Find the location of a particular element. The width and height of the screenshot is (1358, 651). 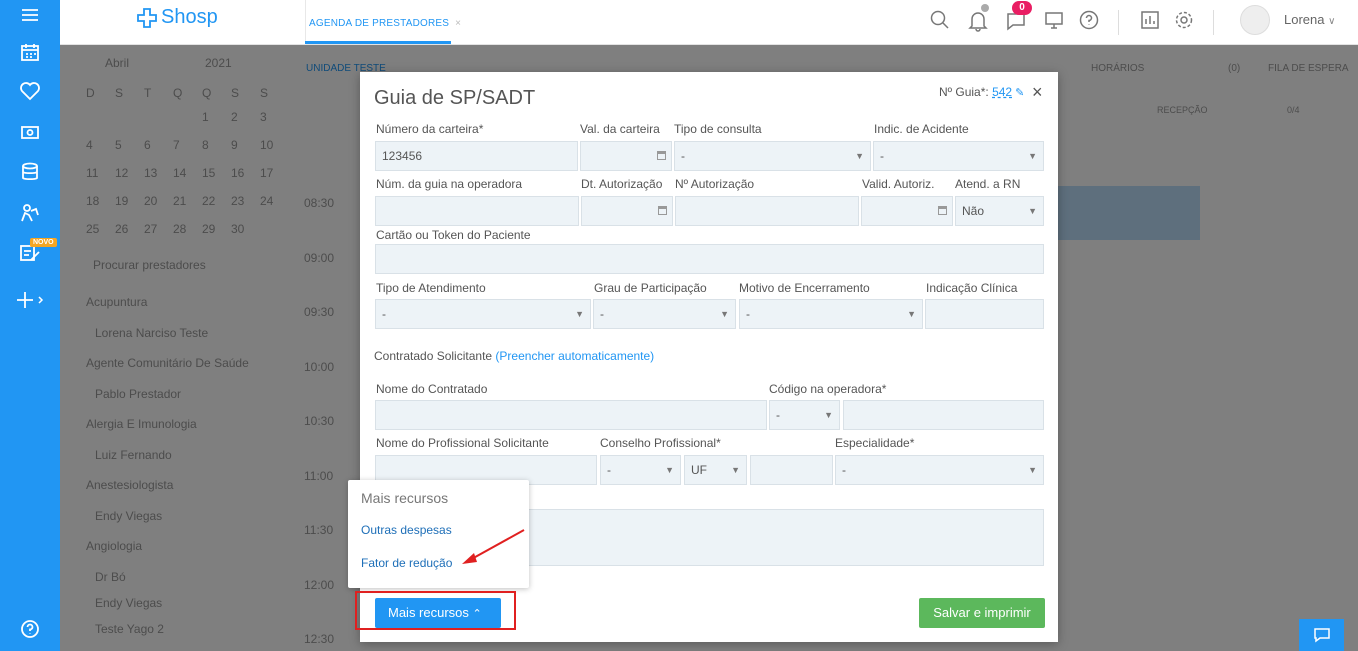

brand-name: Shosp is located at coordinates (189, 17).